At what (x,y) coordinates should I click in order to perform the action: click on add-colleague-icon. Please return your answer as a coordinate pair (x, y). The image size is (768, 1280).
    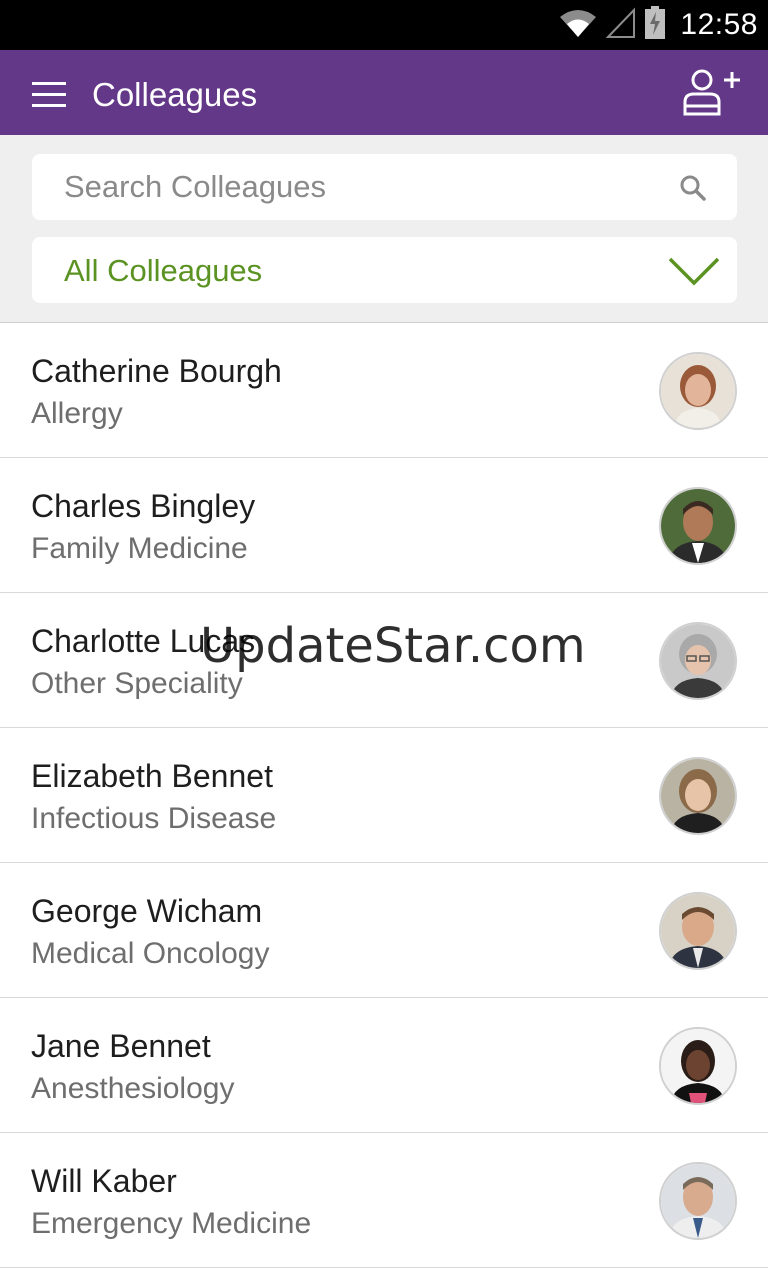
    Looking at the image, I should click on (711, 92).